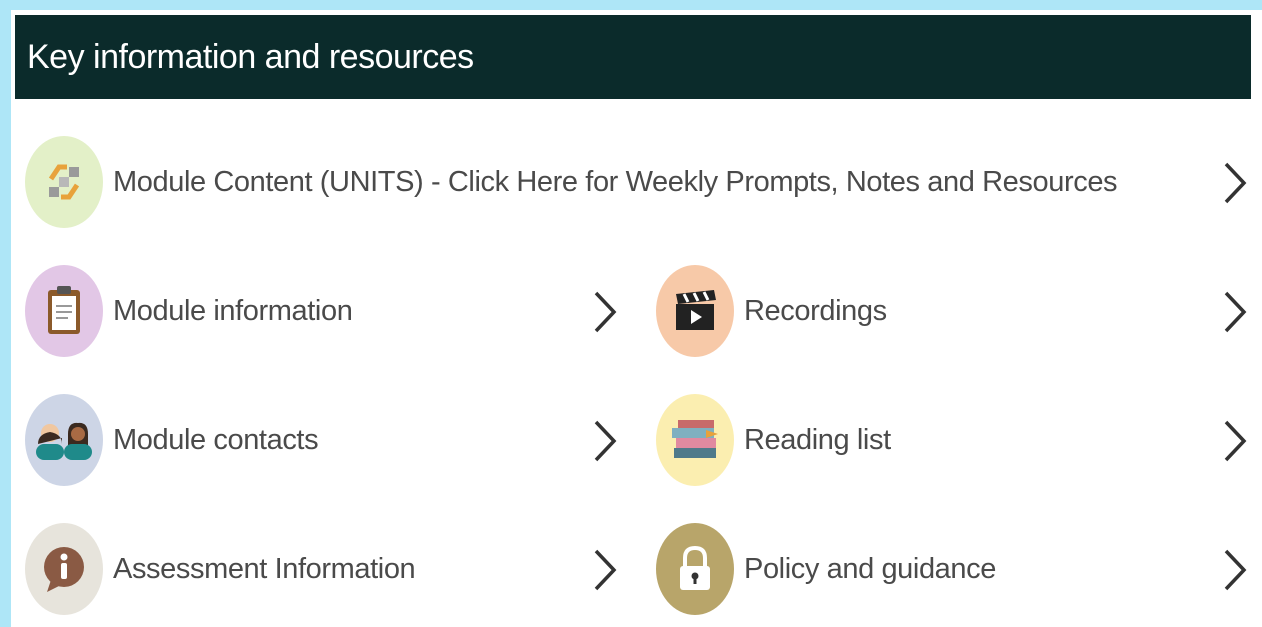 The width and height of the screenshot is (1262, 627). I want to click on assessment-information-link: Assessment Information, so click(220, 569).